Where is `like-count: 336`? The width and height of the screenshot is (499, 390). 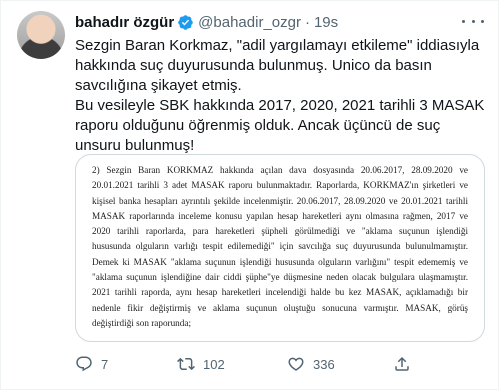 like-count: 336 is located at coordinates (324, 364).